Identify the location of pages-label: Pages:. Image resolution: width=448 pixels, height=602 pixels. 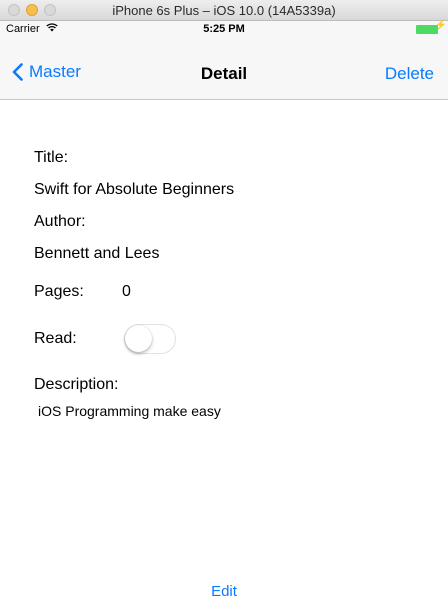
(59, 291).